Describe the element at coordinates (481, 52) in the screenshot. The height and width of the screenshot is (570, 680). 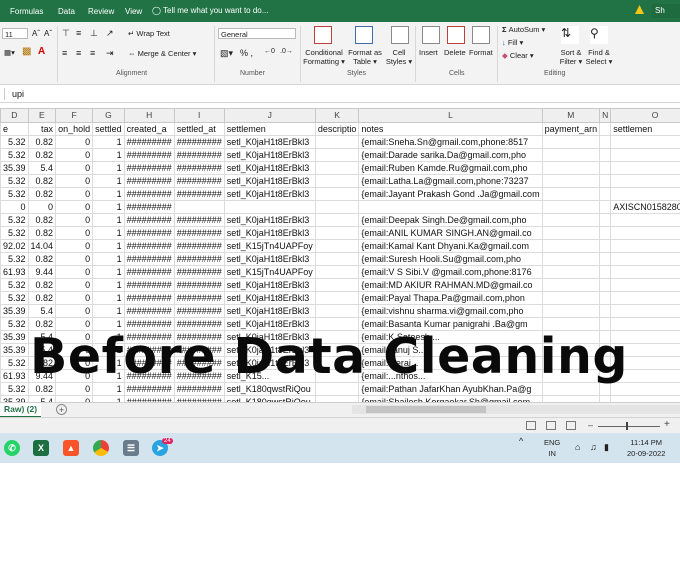
I see `format-button: Format` at that location.